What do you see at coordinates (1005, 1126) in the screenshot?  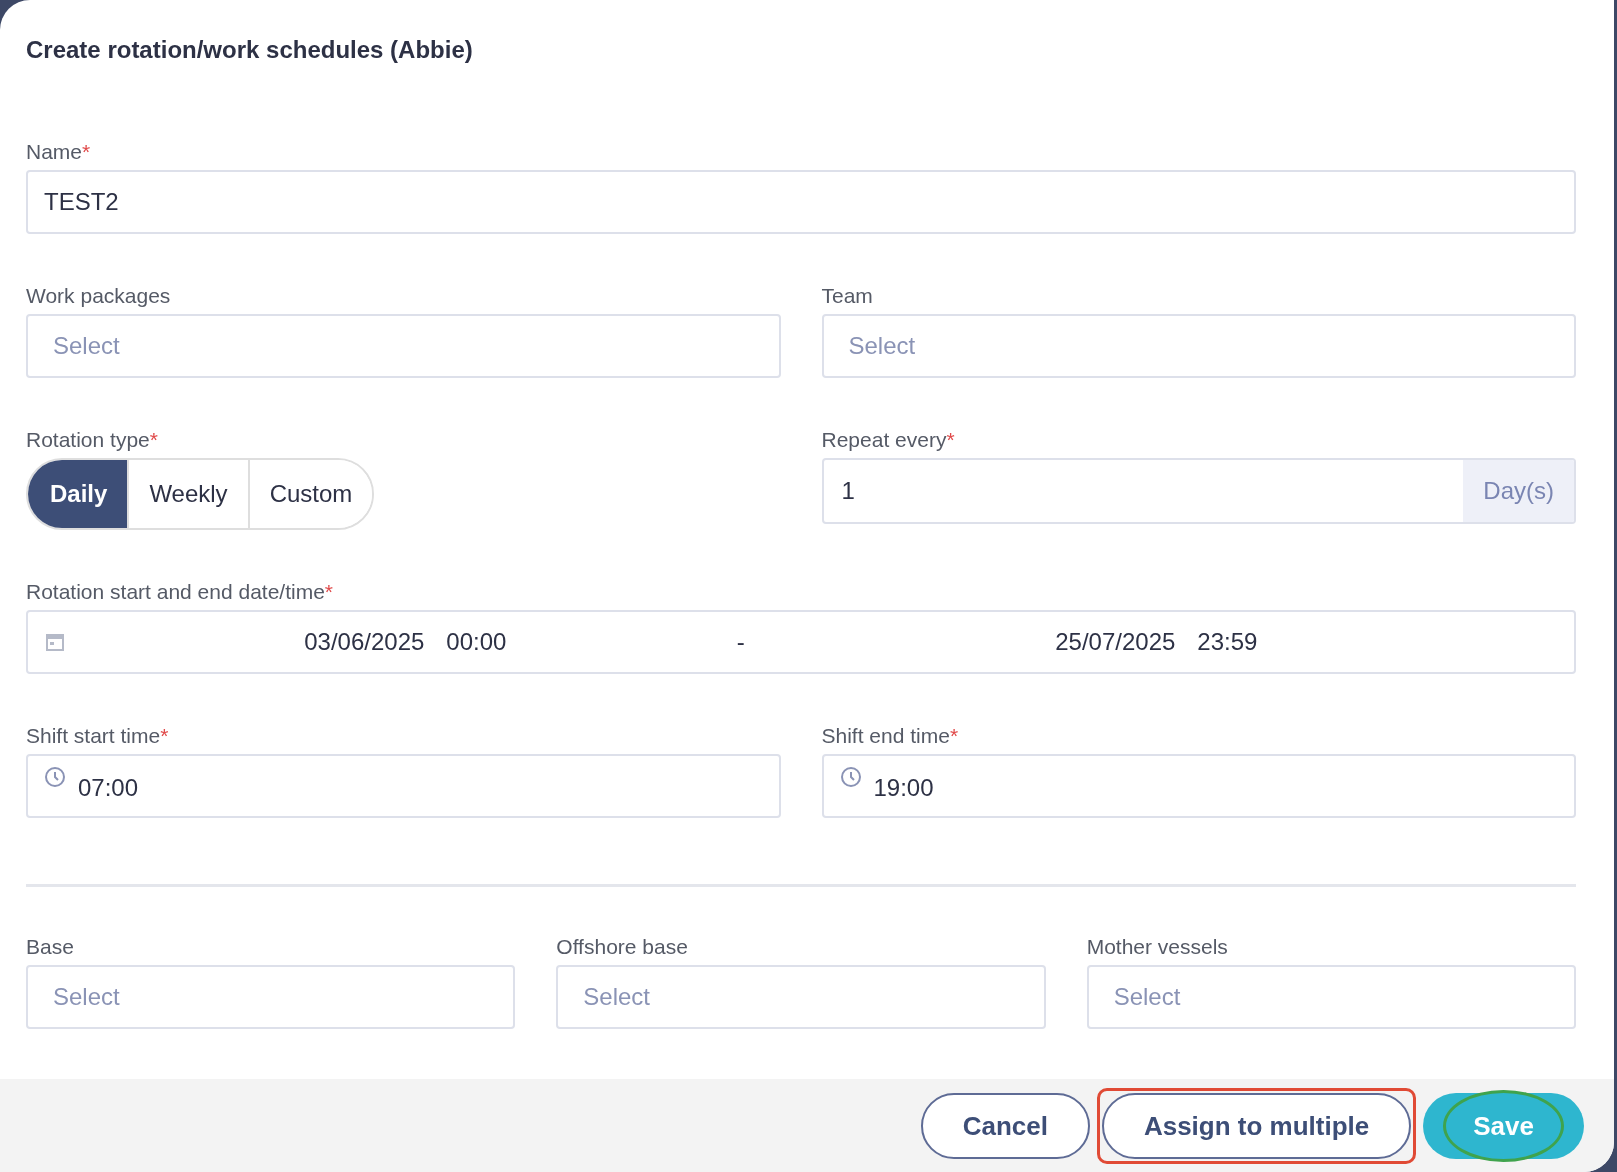 I see `action-button: Cancel` at bounding box center [1005, 1126].